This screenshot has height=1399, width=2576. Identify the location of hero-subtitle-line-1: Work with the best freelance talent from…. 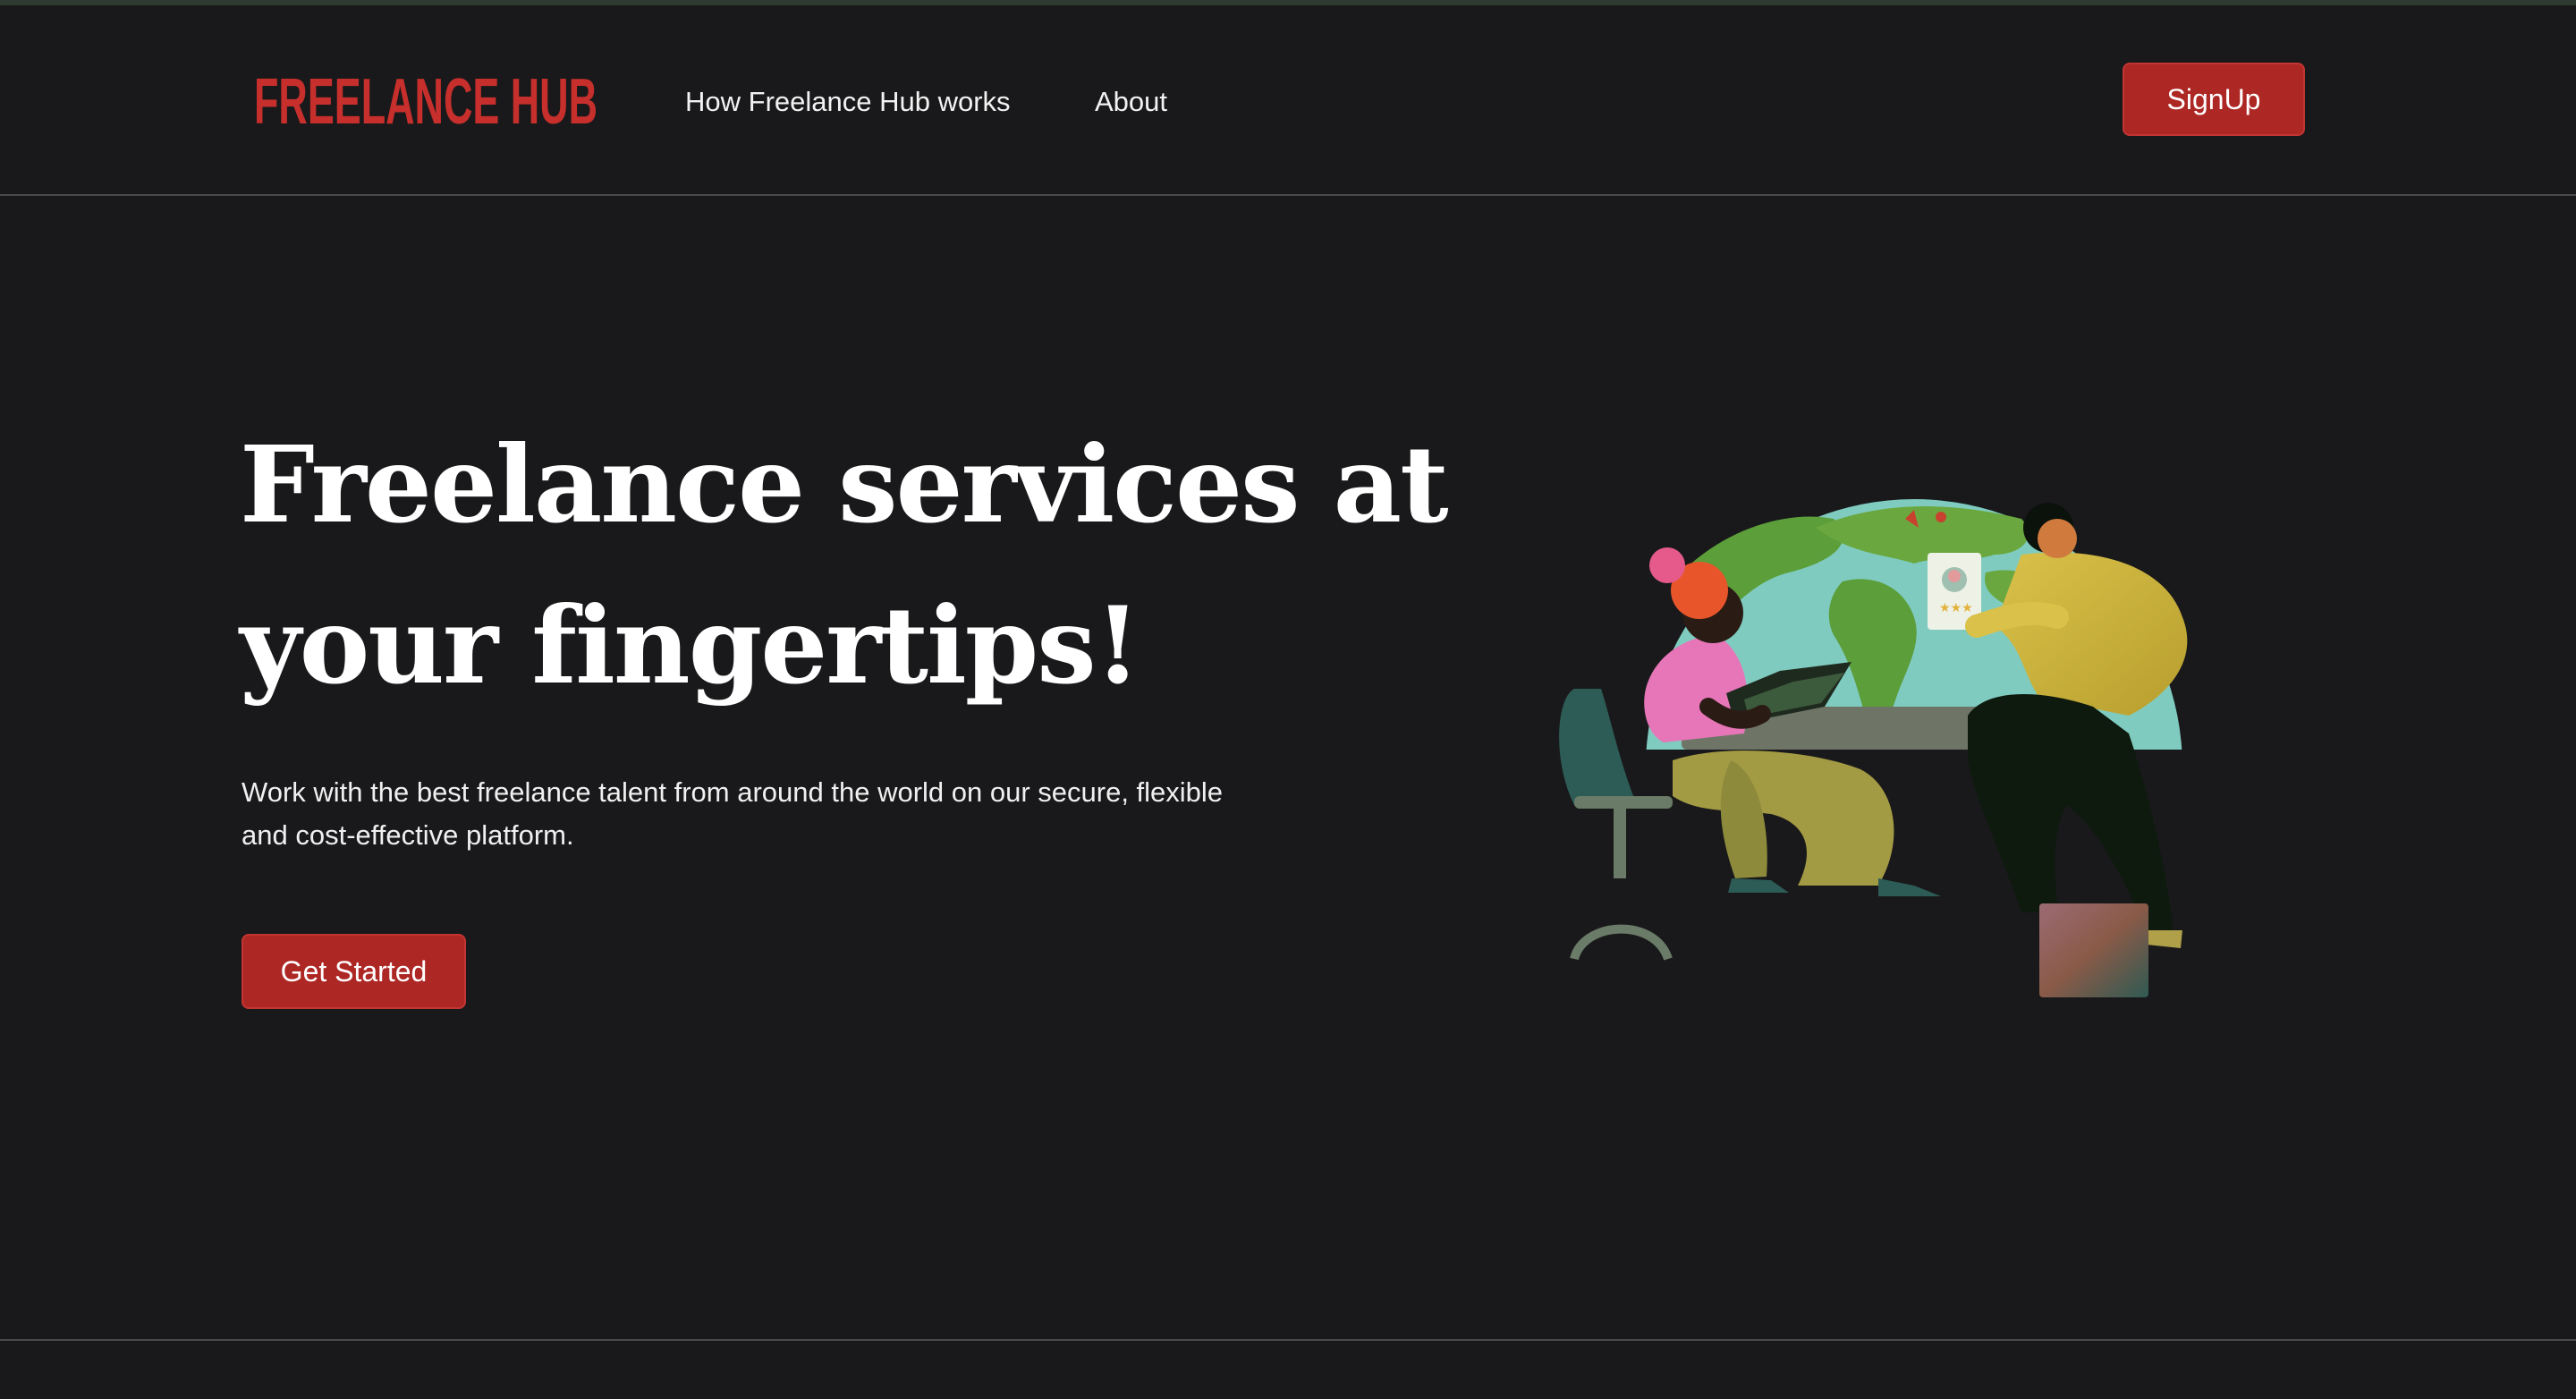
(733, 792).